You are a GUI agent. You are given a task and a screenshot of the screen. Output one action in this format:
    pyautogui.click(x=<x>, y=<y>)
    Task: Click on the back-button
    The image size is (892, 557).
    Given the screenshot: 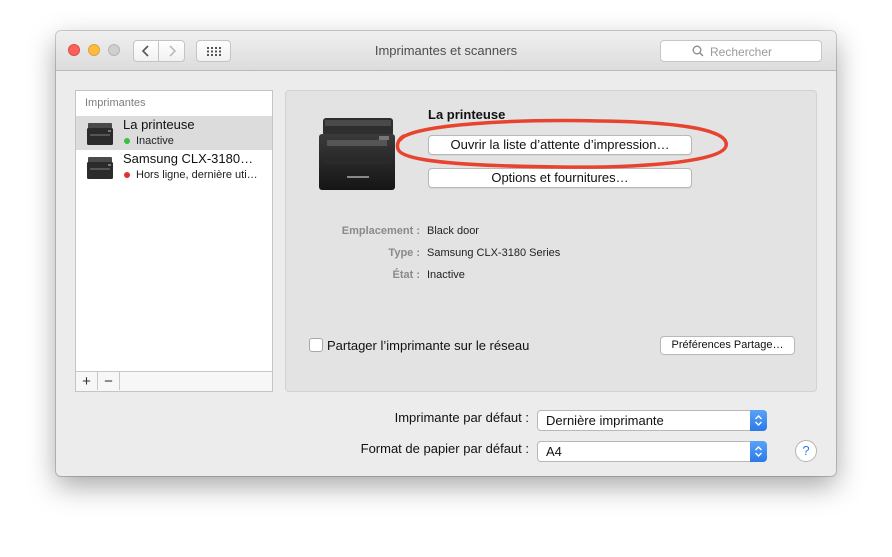 What is the action you would take?
    pyautogui.click(x=146, y=51)
    